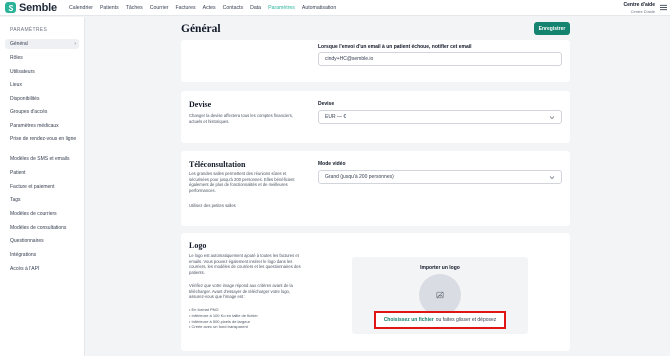 The image size is (670, 356). I want to click on sidebar-item-patient: Patient, so click(42, 173).